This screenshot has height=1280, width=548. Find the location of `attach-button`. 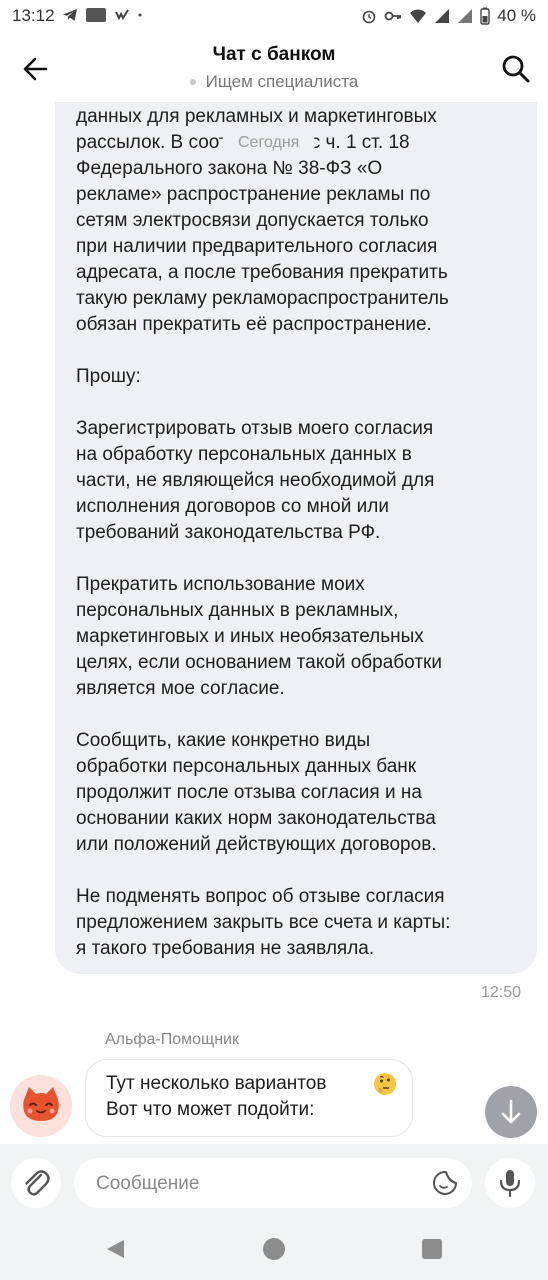

attach-button is located at coordinates (36, 1183).